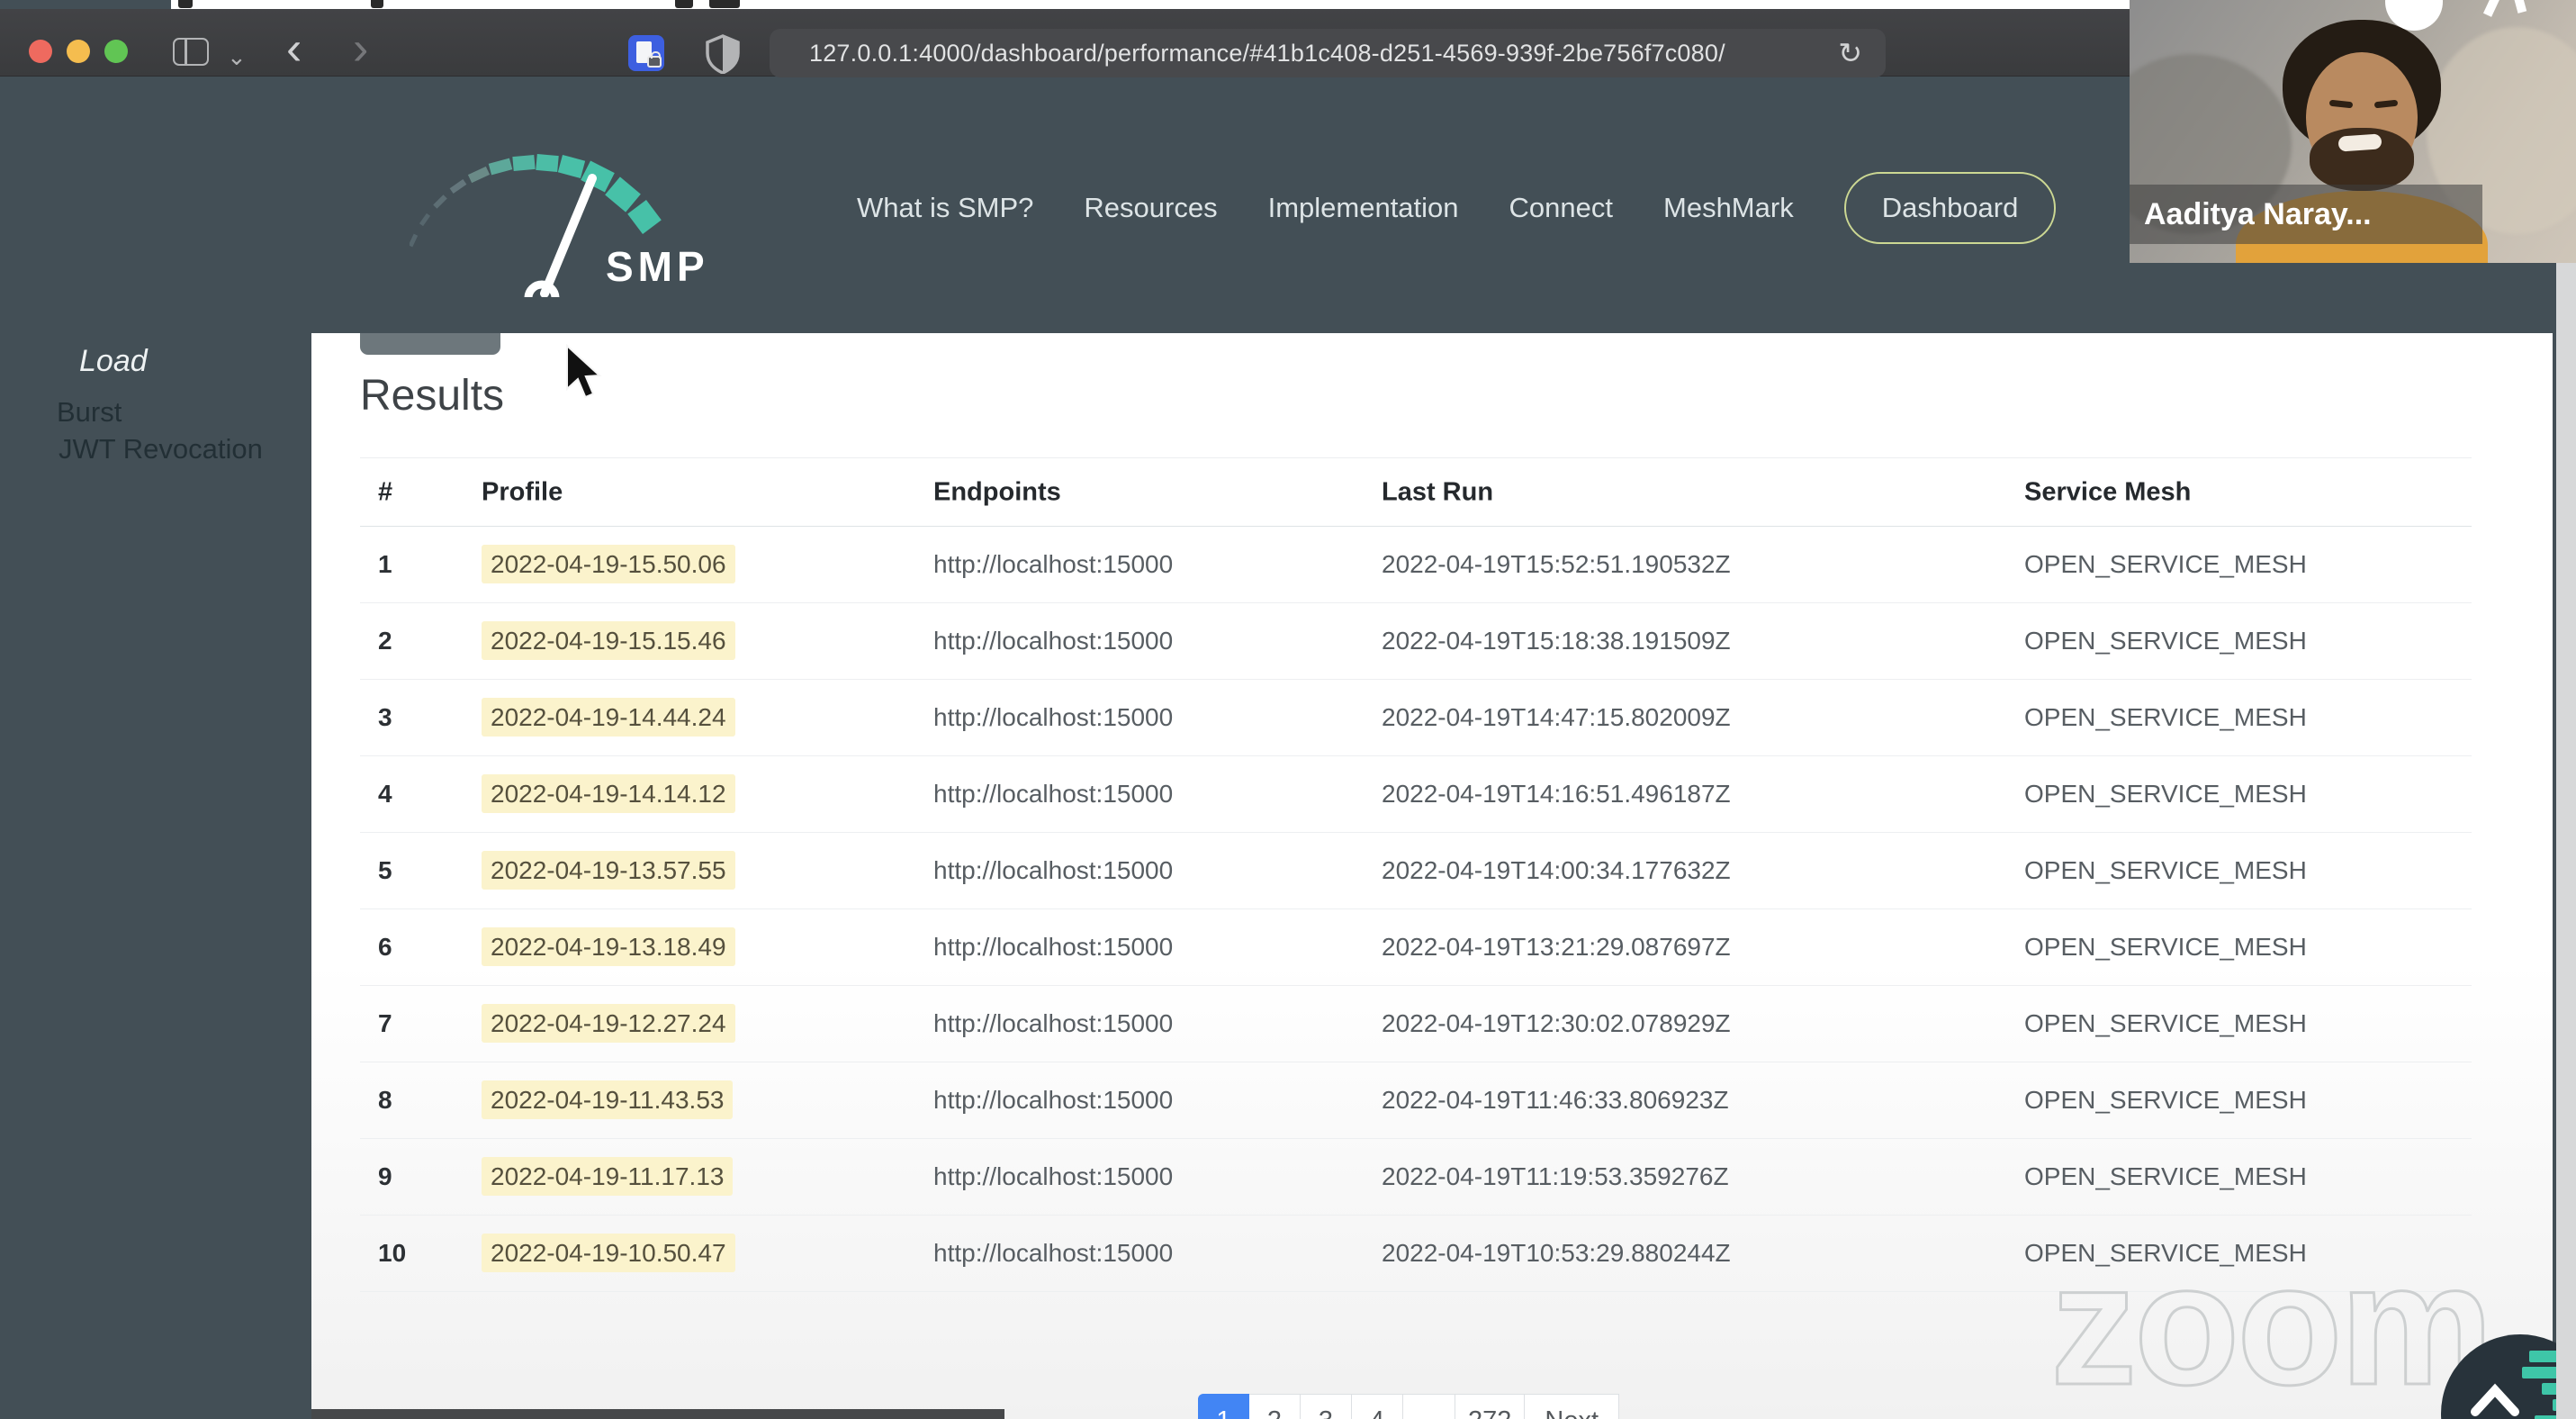 Image resolution: width=2576 pixels, height=1419 pixels. Describe the element at coordinates (385, 1100) in the screenshot. I see `row-number: 8` at that location.